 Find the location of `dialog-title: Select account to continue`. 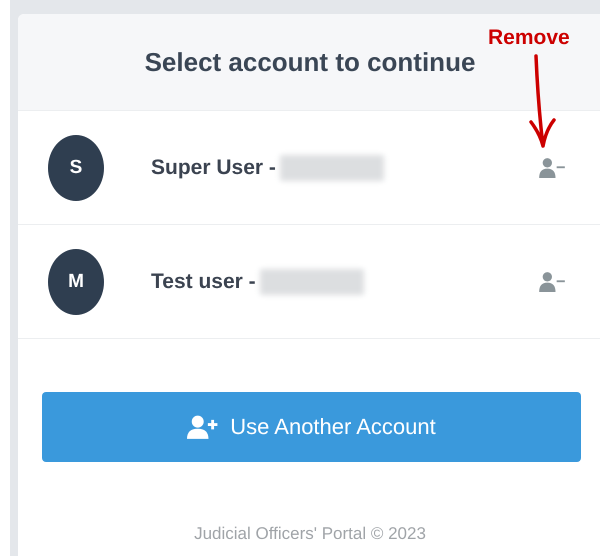

dialog-title: Select account to continue is located at coordinates (310, 62).